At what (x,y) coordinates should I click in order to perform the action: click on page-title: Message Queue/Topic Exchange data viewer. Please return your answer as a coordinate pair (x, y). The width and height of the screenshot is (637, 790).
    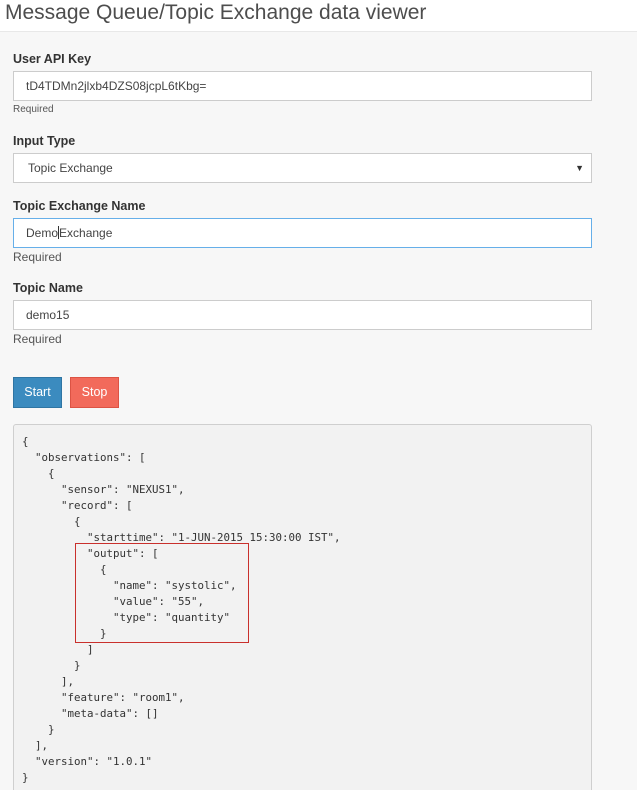
    Looking at the image, I should click on (216, 12).